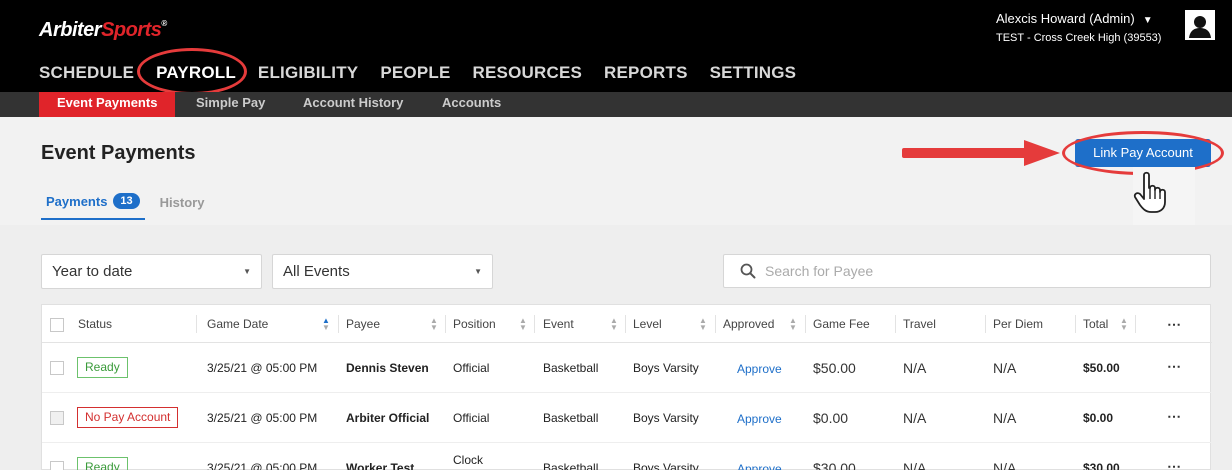  I want to click on header-event: Event, so click(558, 324).